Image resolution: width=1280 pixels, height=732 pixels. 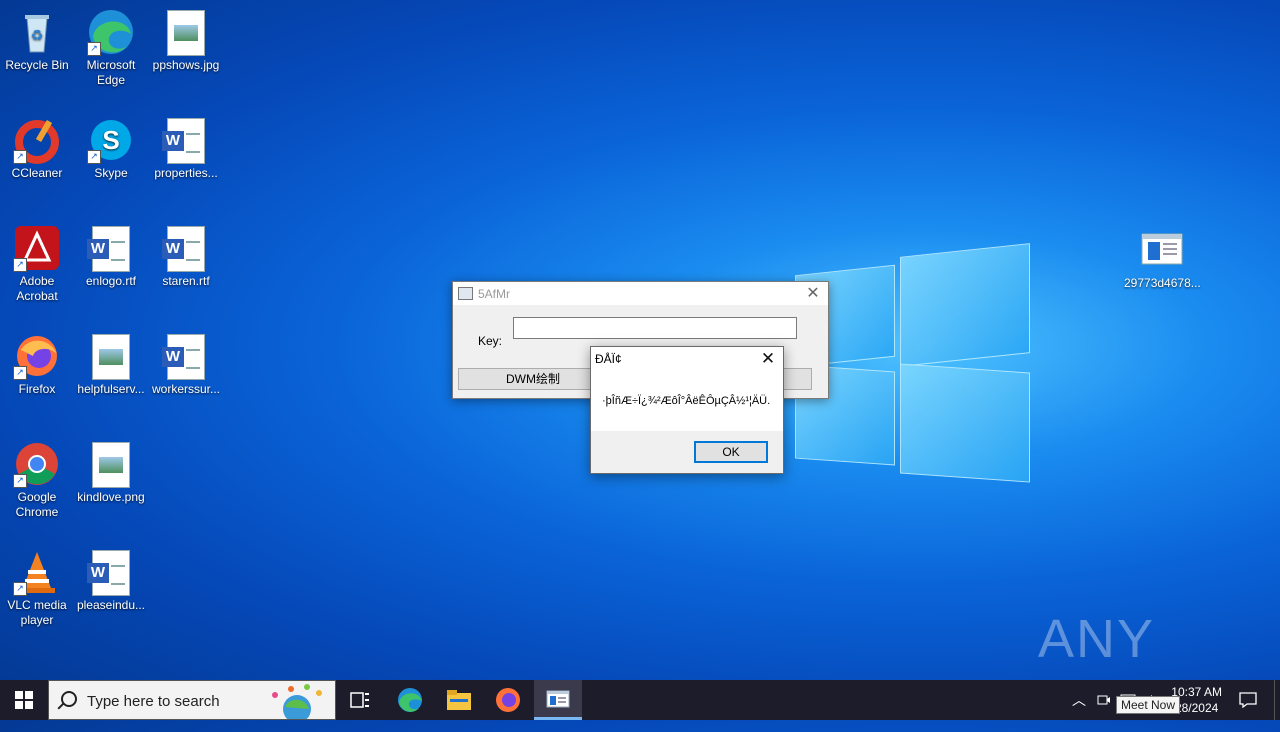 What do you see at coordinates (37, 504) in the screenshot?
I see `desktop-icon-label: Google Chrome` at bounding box center [37, 504].